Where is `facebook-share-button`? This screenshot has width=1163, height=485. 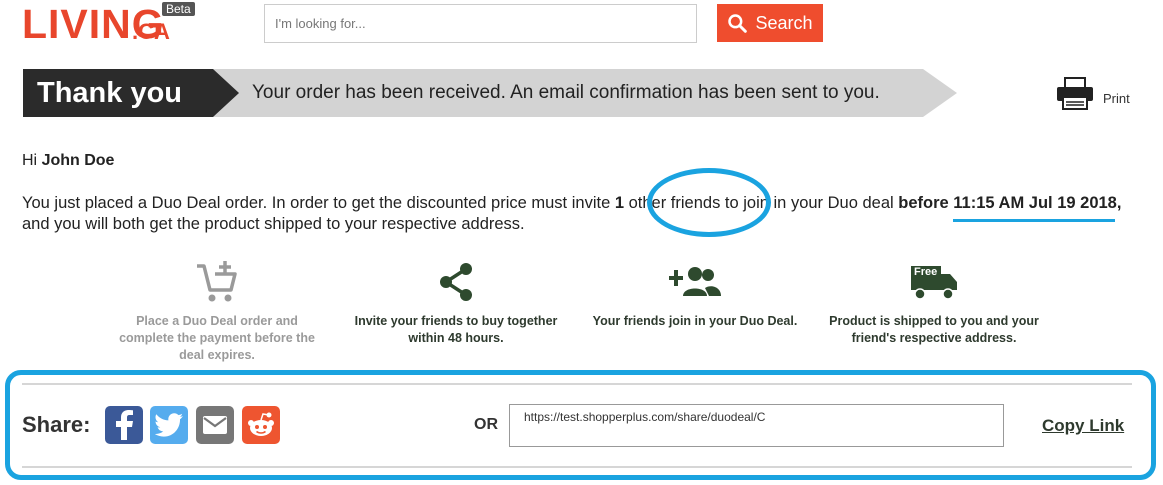 facebook-share-button is located at coordinates (124, 425).